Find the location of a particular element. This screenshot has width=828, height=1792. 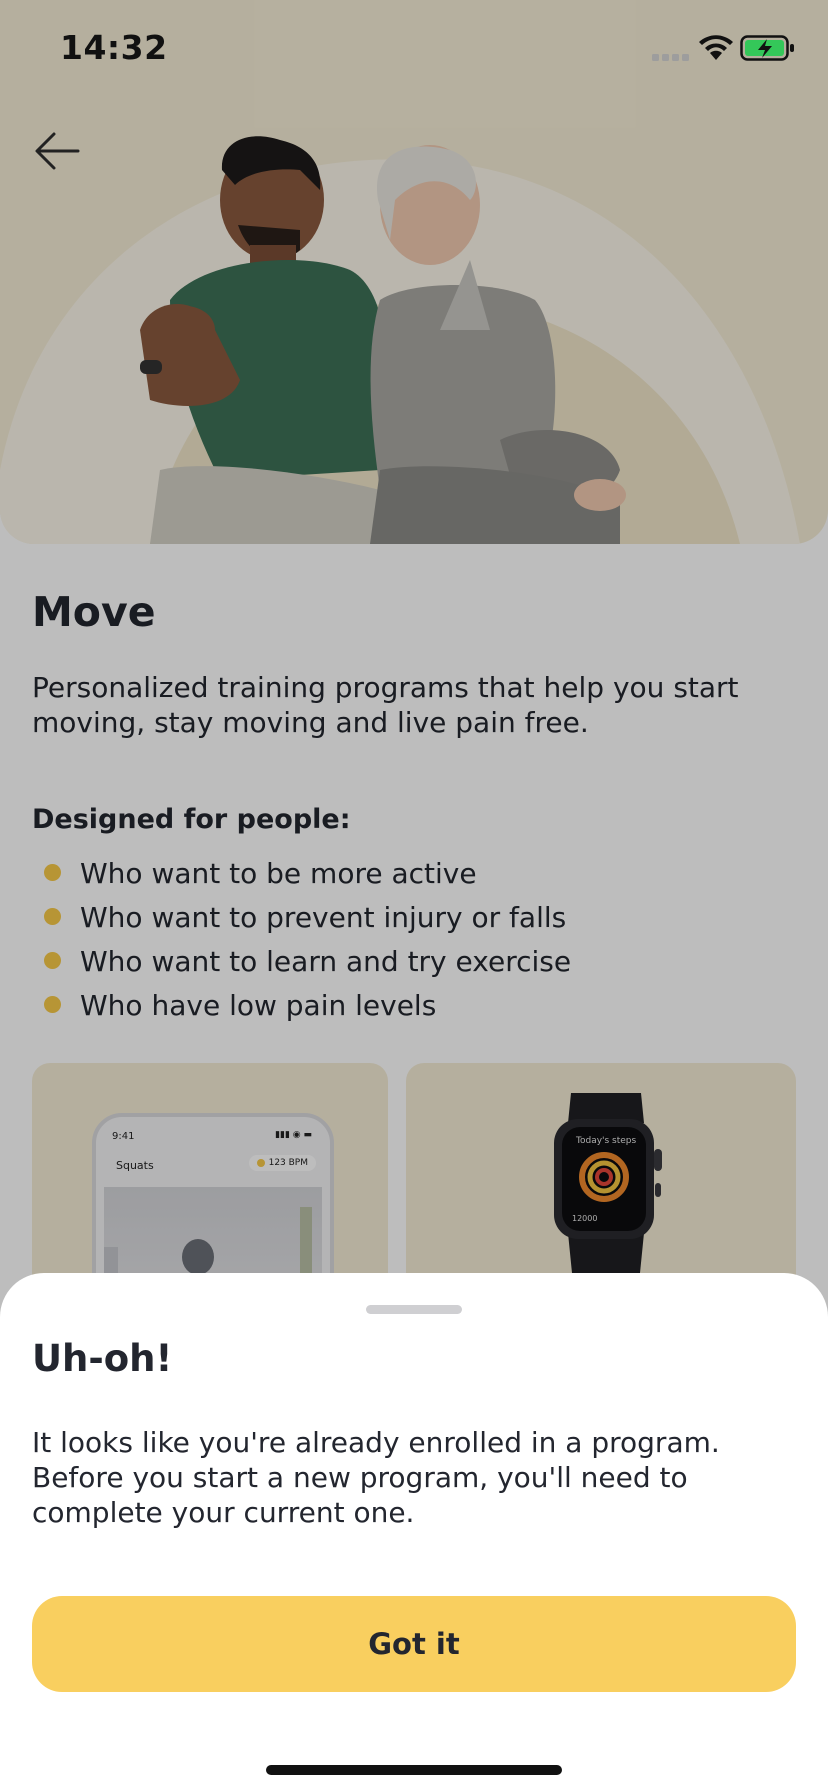

sheet-drag-handle is located at coordinates (414, 1309).